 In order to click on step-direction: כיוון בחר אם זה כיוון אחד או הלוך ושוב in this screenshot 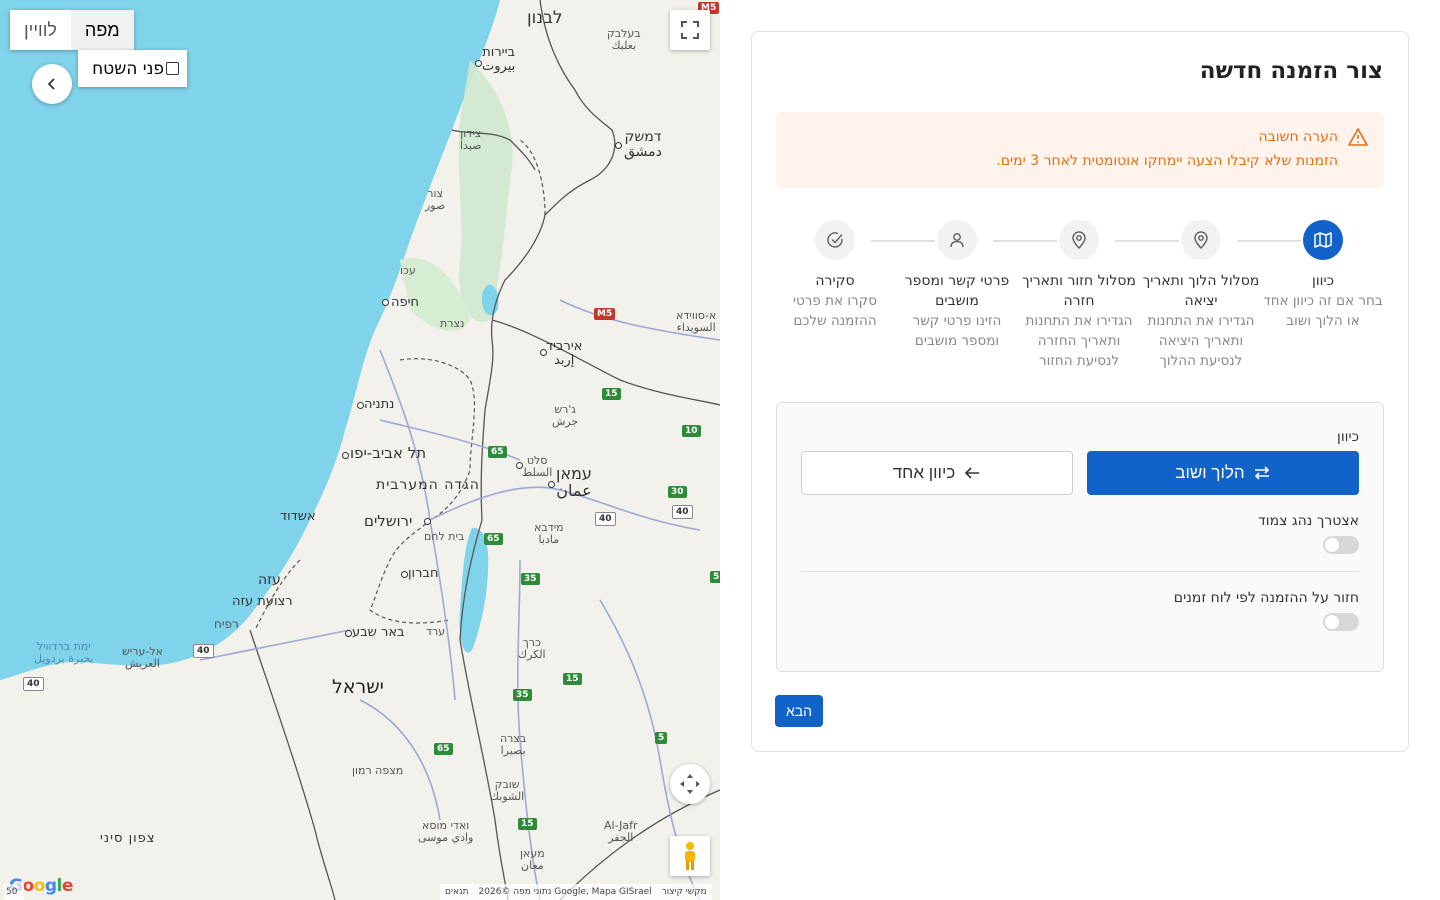, I will do `click(1323, 275)`.